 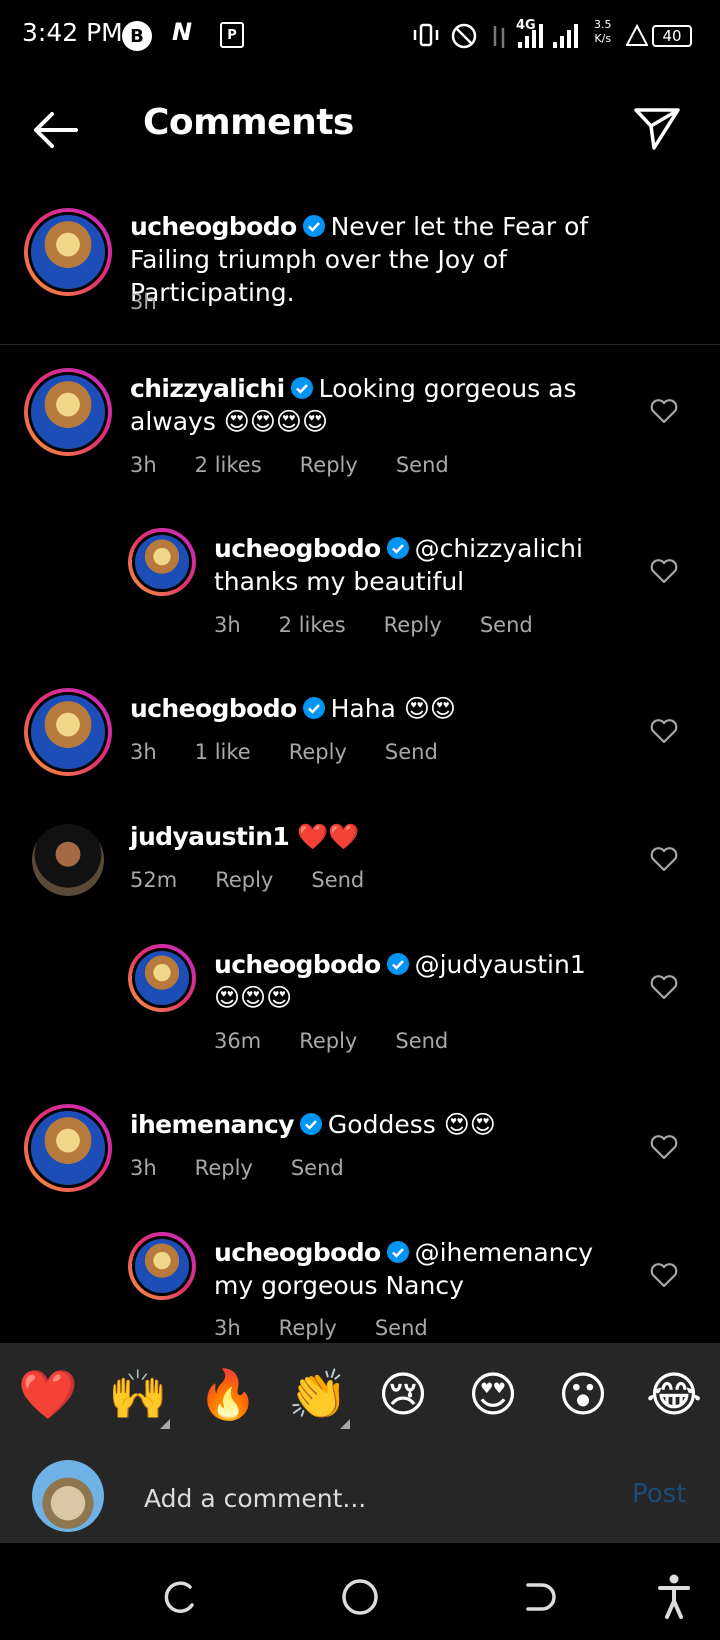 What do you see at coordinates (637, 35) in the screenshot?
I see `alert-icon` at bounding box center [637, 35].